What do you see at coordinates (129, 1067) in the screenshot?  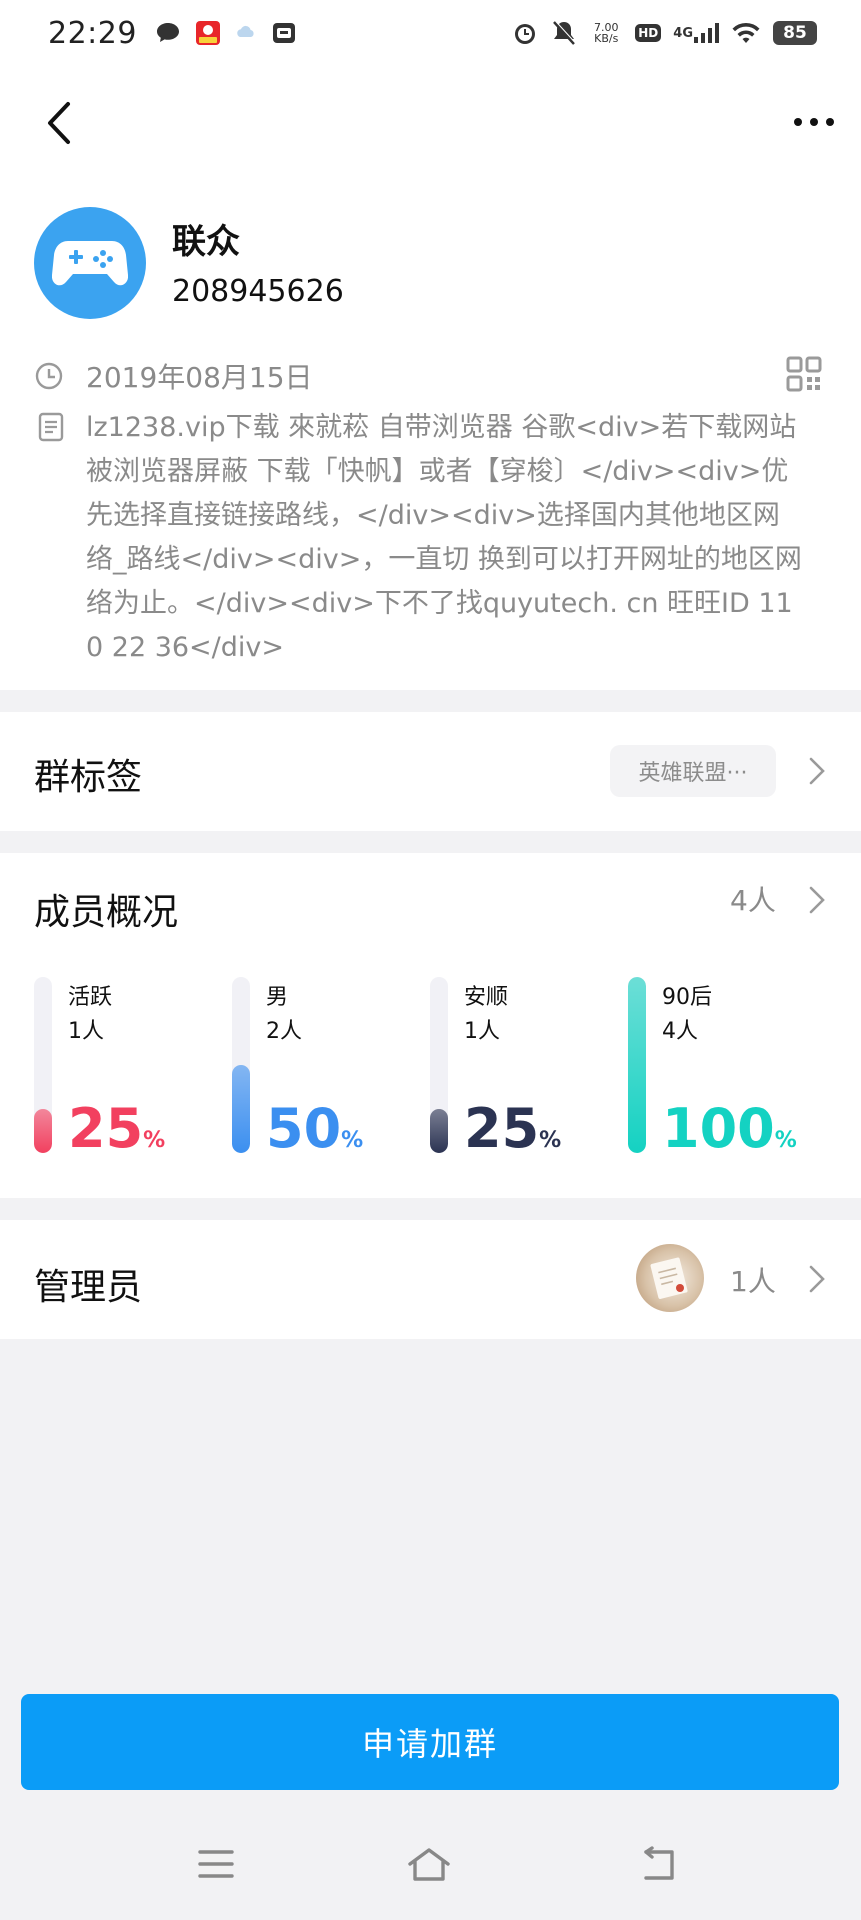 I see `stat-active: 活跃 1人 25%` at bounding box center [129, 1067].